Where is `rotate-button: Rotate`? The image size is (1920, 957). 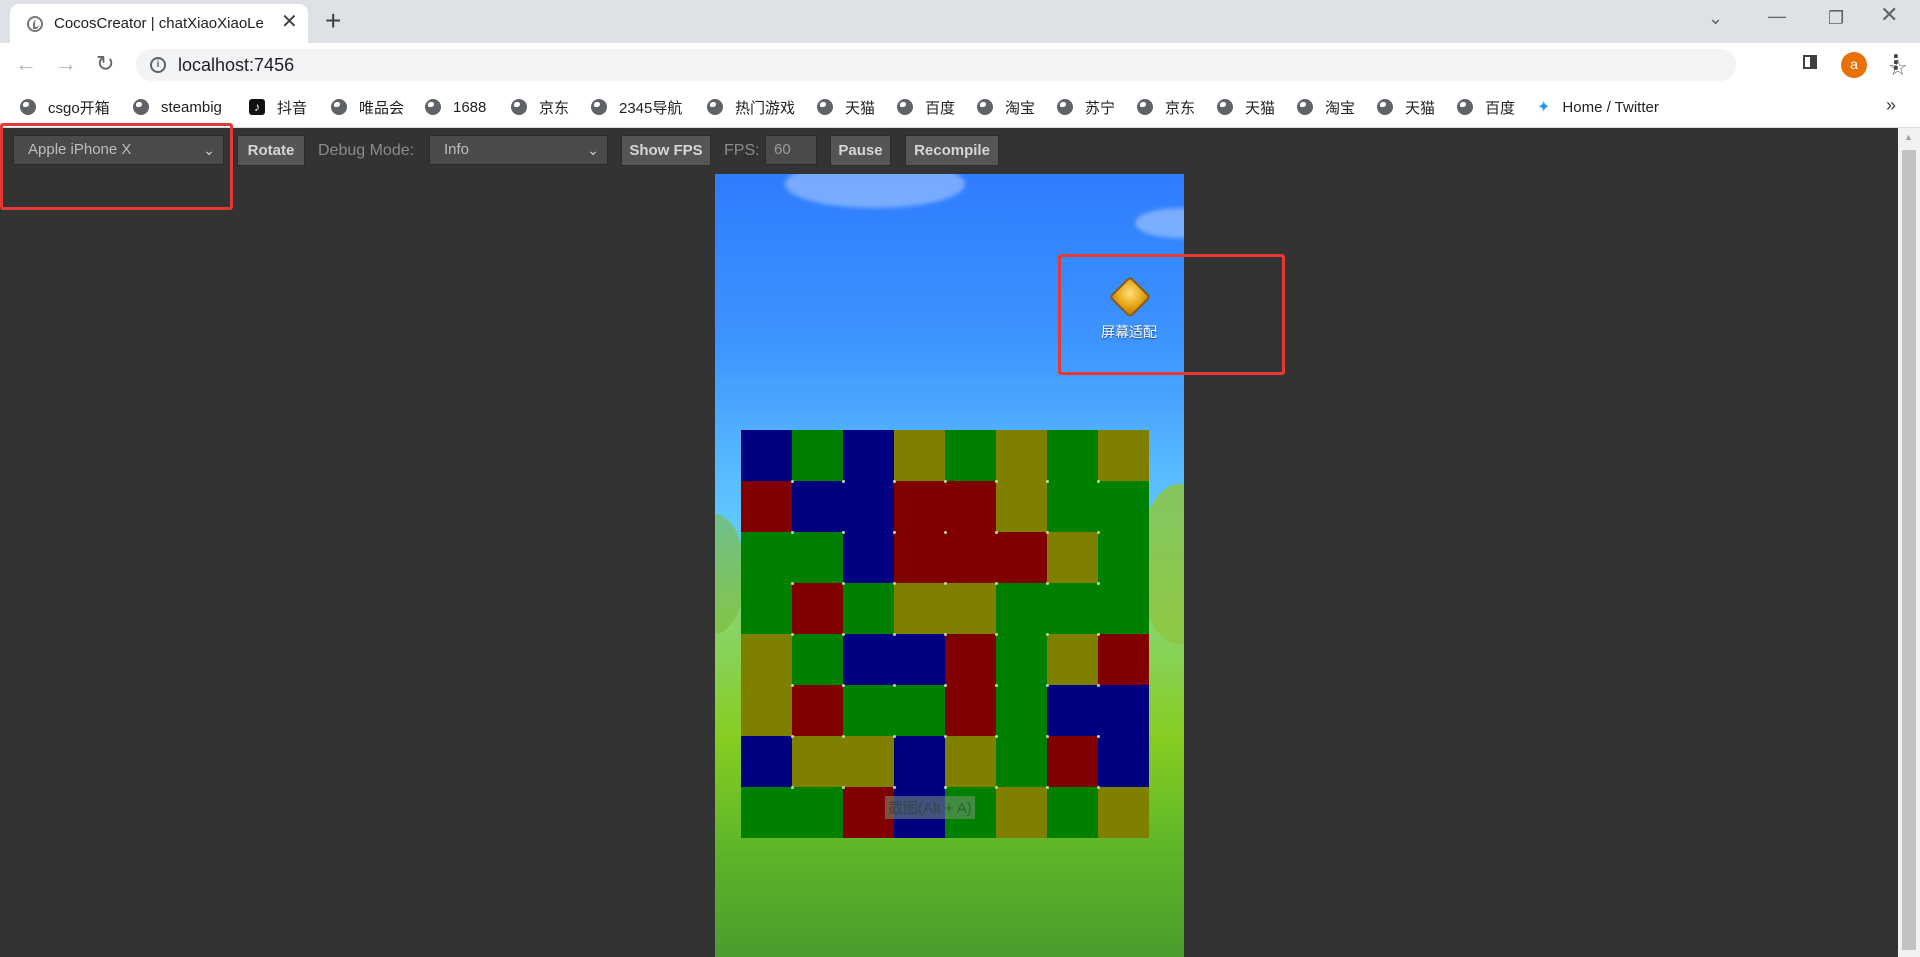
rotate-button: Rotate is located at coordinates (271, 150).